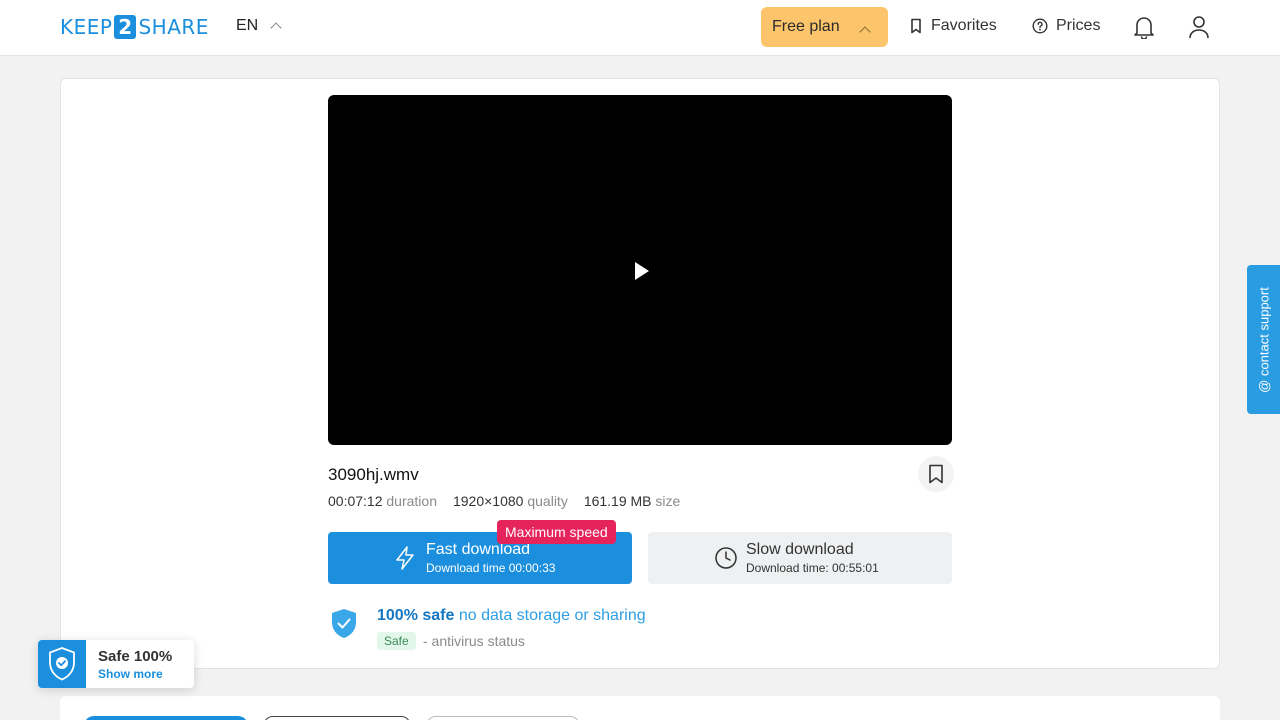 This screenshot has width=1280, height=720. Describe the element at coordinates (130, 674) in the screenshot. I see `show-more-link: Show more` at that location.